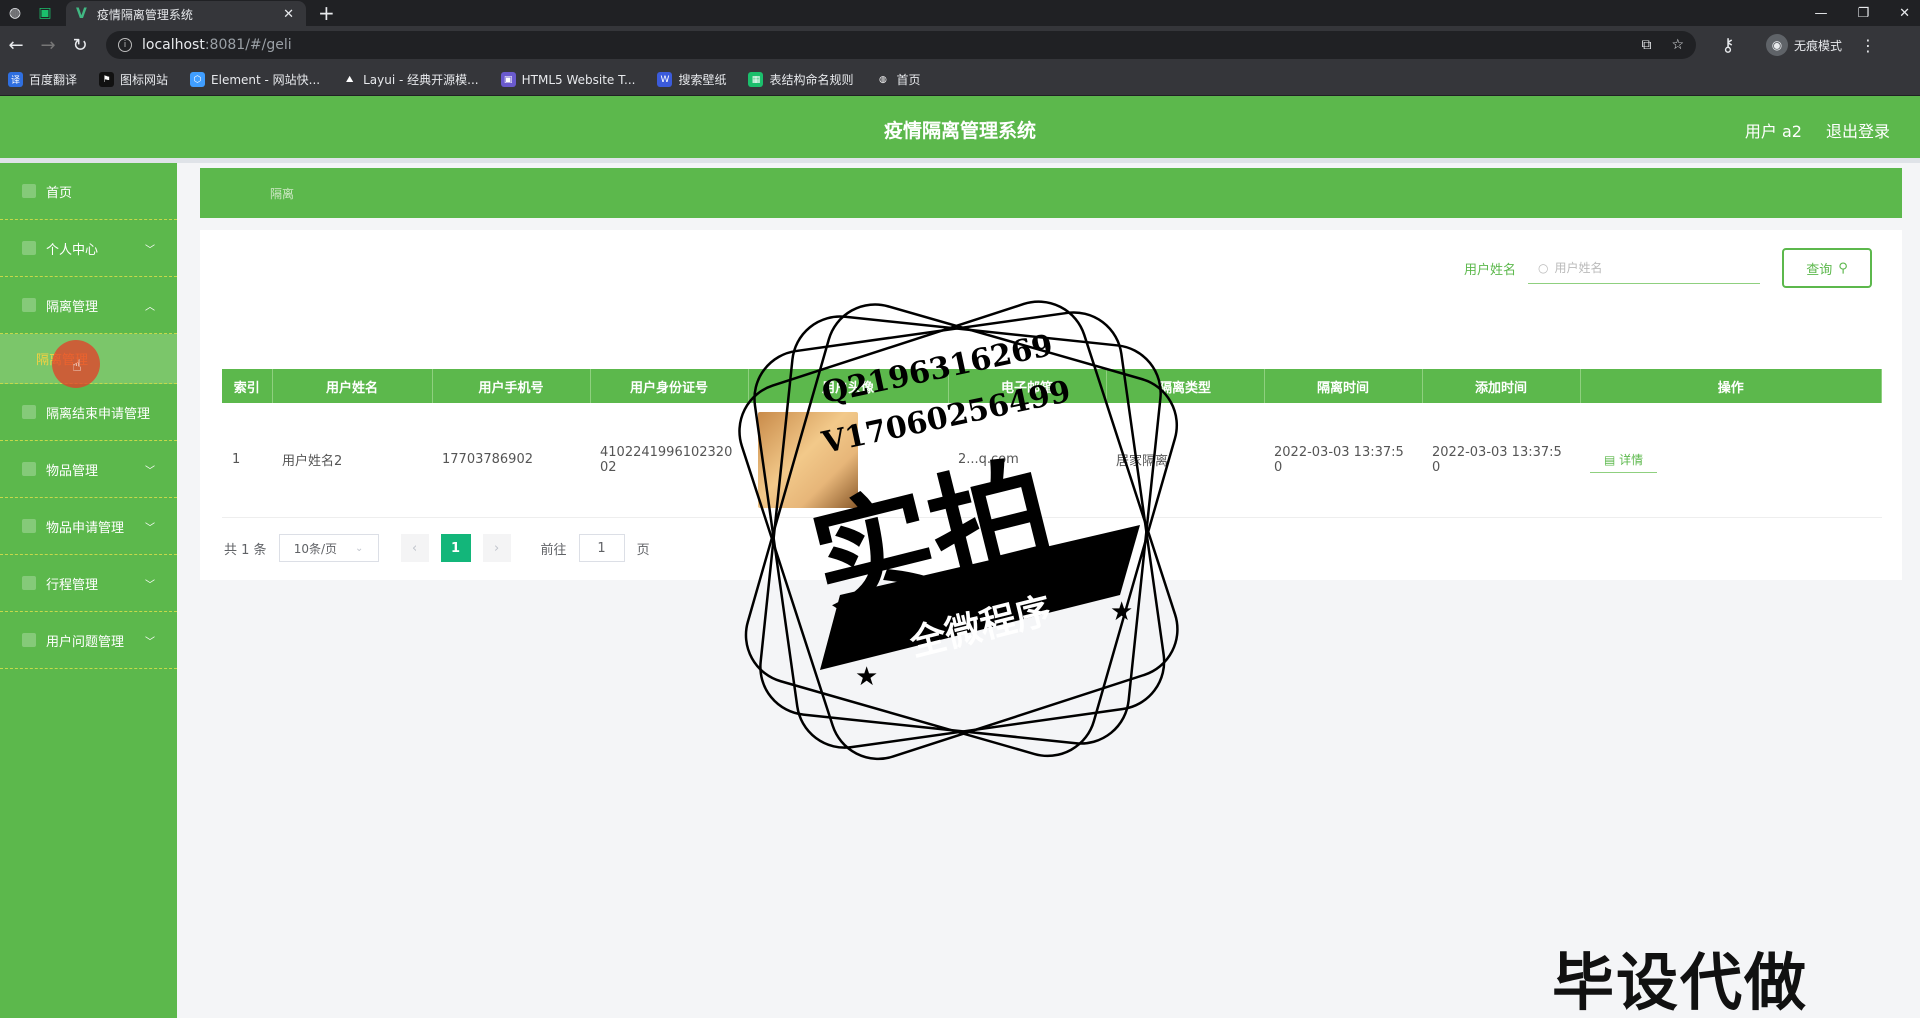  What do you see at coordinates (1731, 386) in the screenshot?
I see `column-header: 操作` at bounding box center [1731, 386].